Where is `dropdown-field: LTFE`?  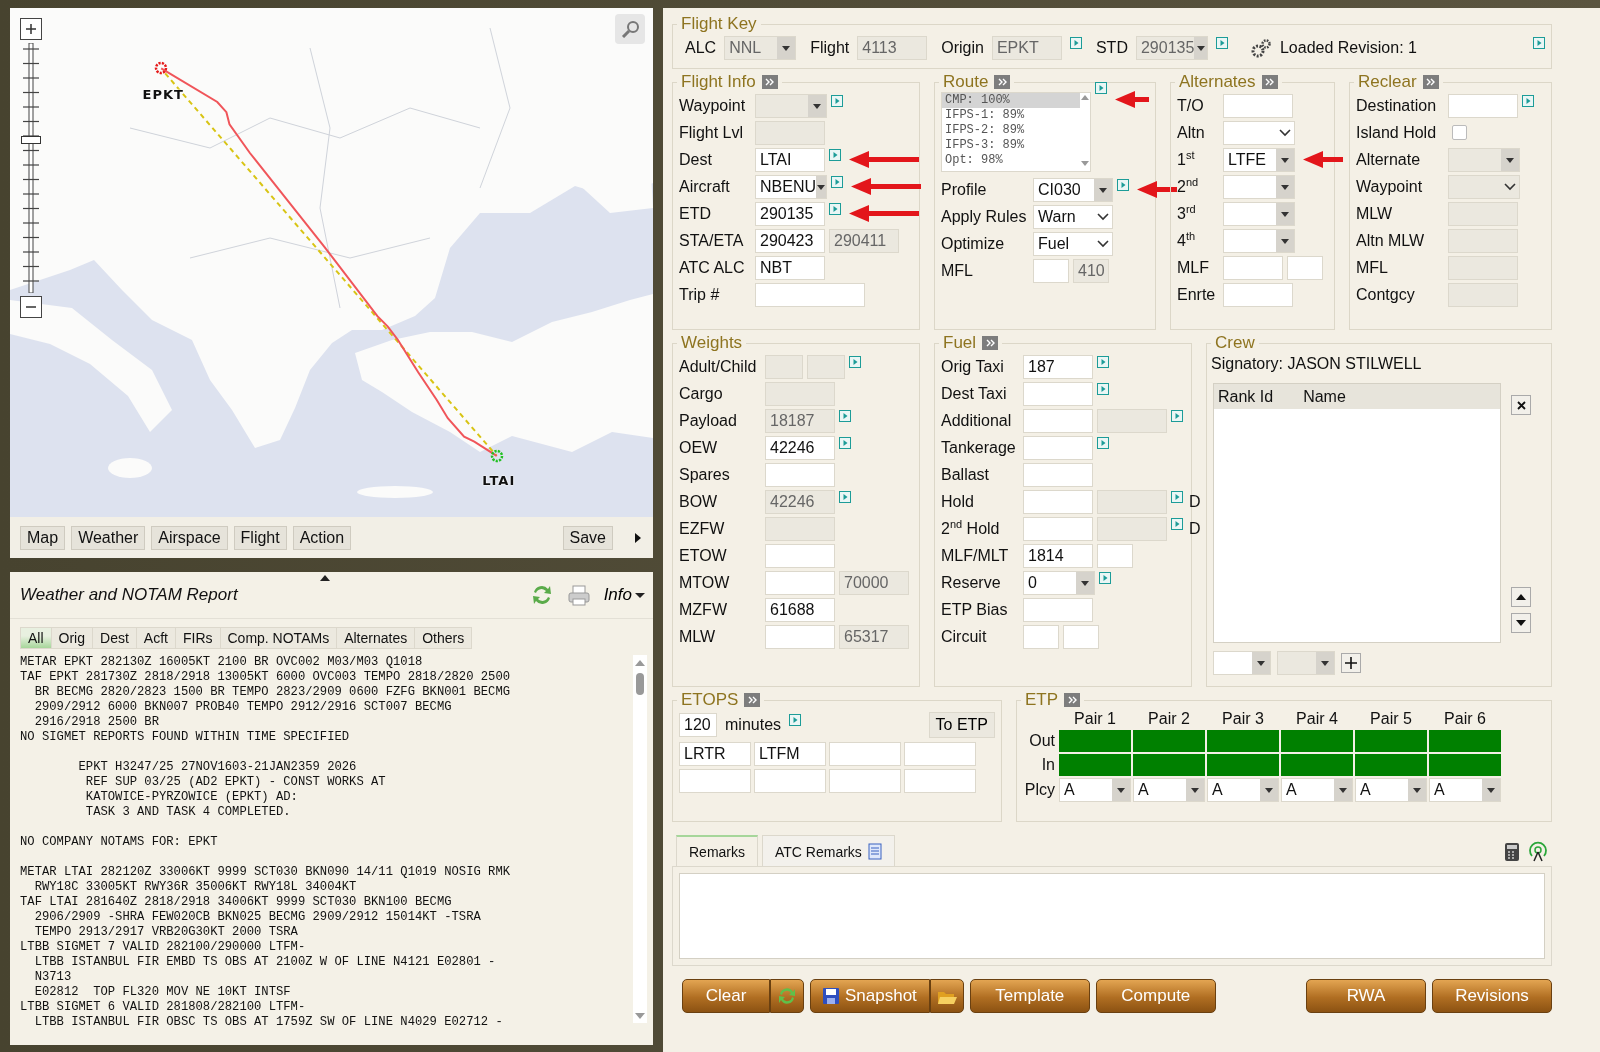 dropdown-field: LTFE is located at coordinates (1259, 159).